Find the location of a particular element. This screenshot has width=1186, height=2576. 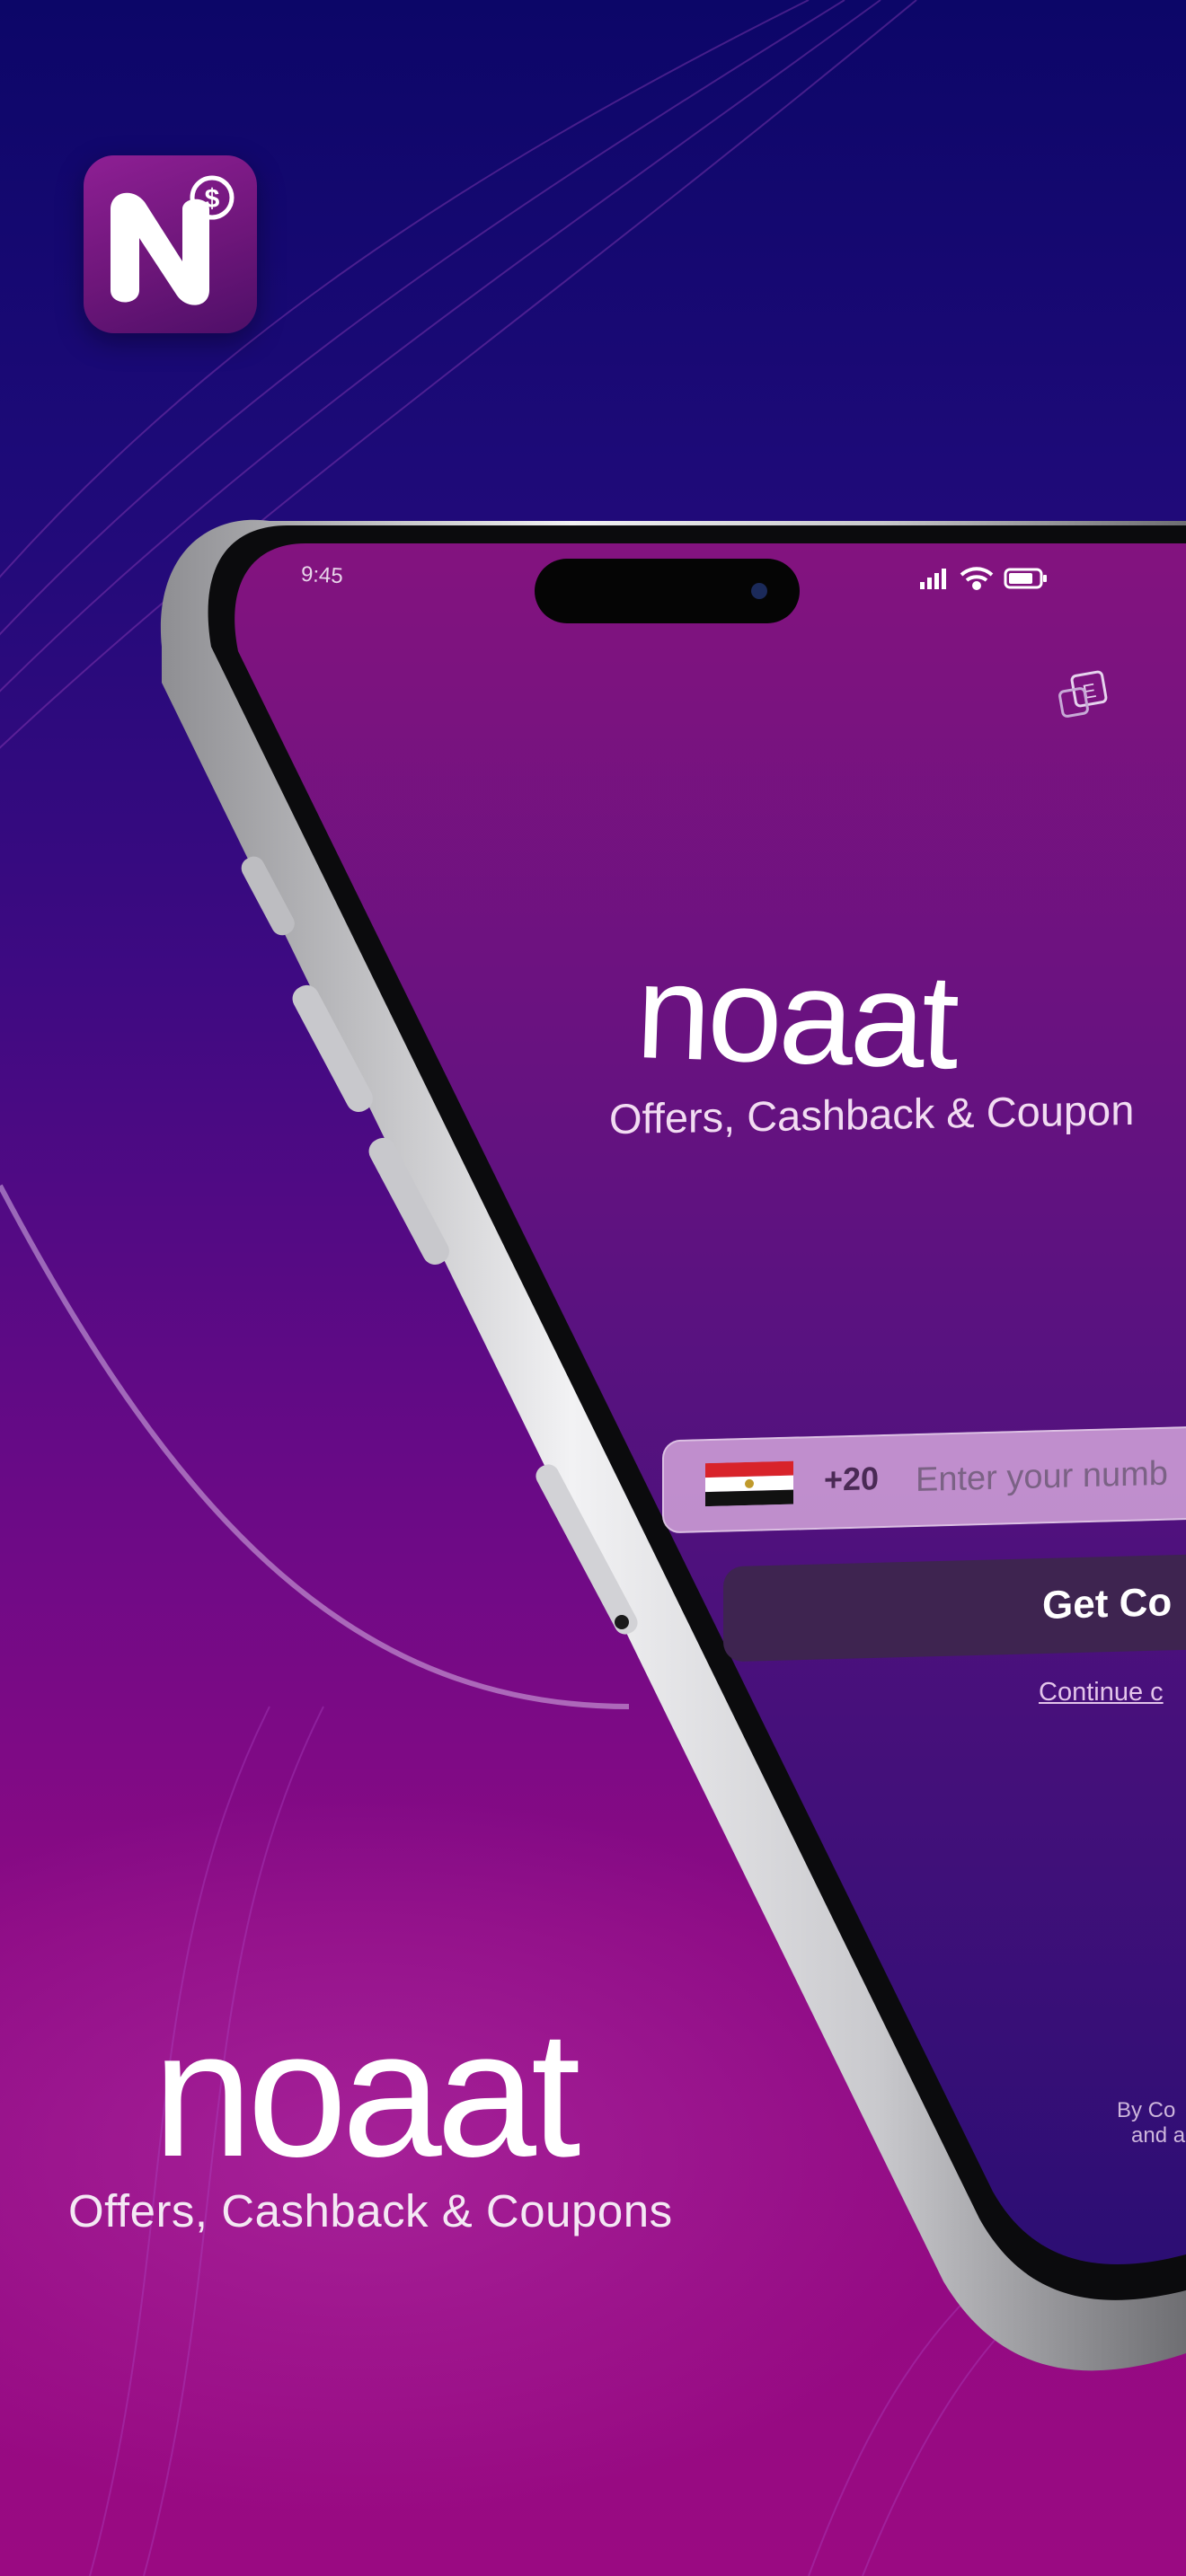

status-time: 9:45 is located at coordinates (322, 575).